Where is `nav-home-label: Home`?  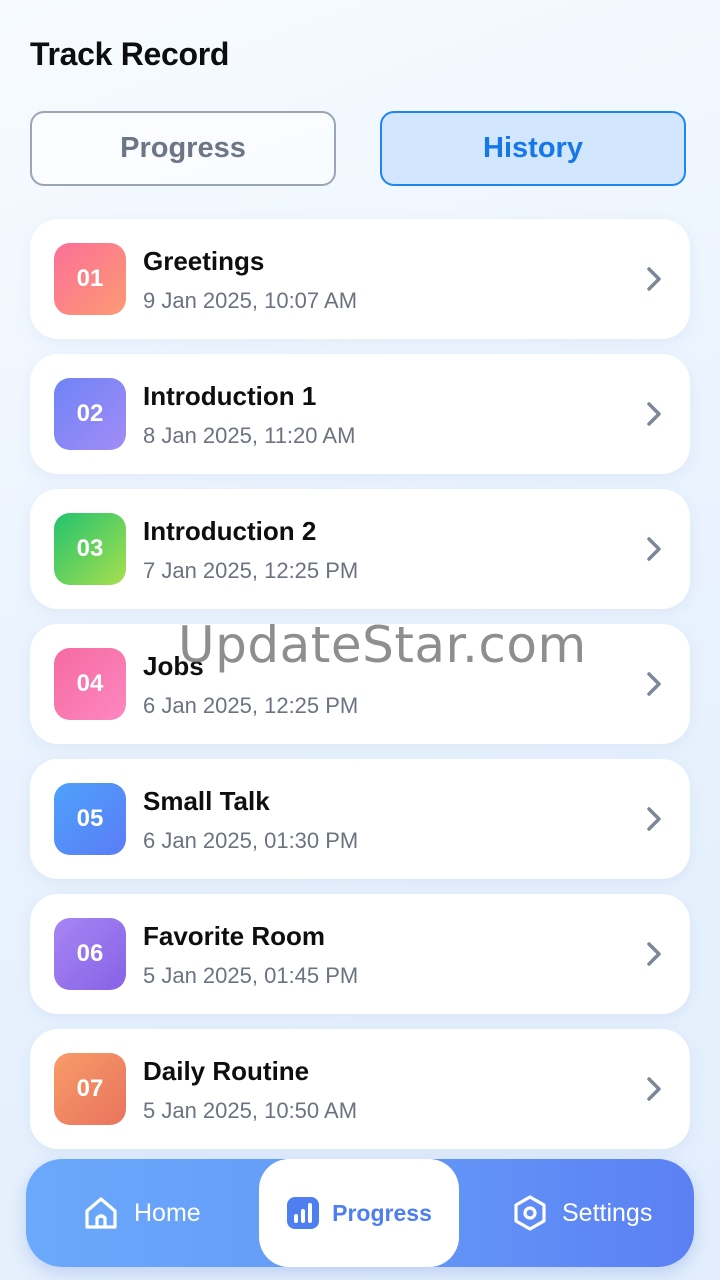 nav-home-label: Home is located at coordinates (167, 1212).